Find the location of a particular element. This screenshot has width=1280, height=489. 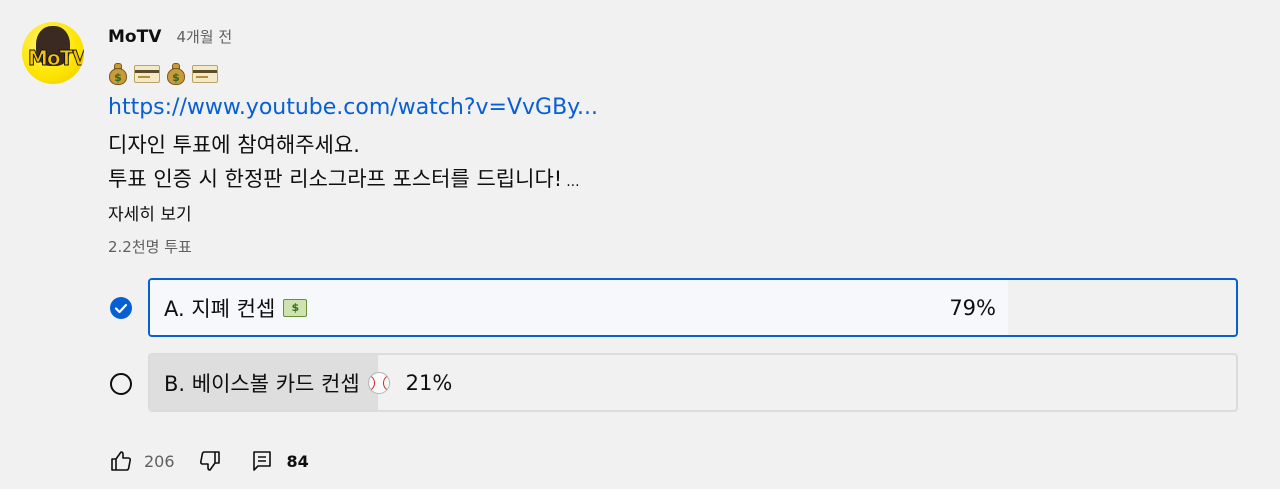

poll-percent: 21% is located at coordinates (429, 382).